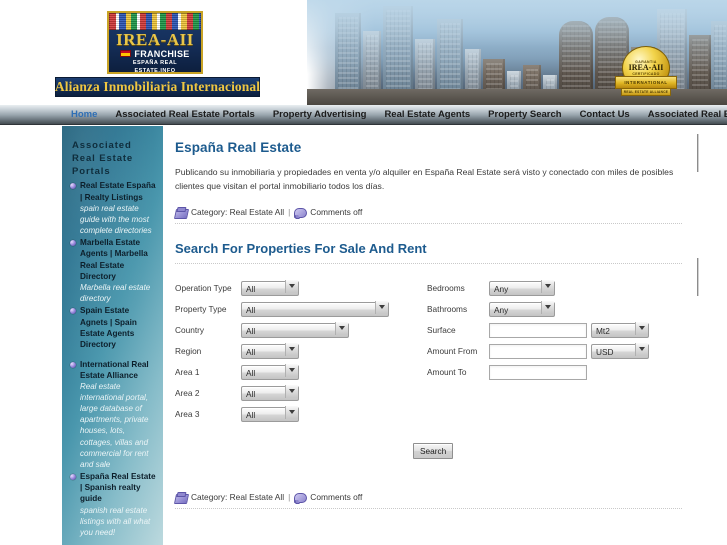 The image size is (727, 545). What do you see at coordinates (683, 115) in the screenshot?
I see `nav-item-associated-real-estate-portals-2: Associated Real Estate Portals` at bounding box center [683, 115].